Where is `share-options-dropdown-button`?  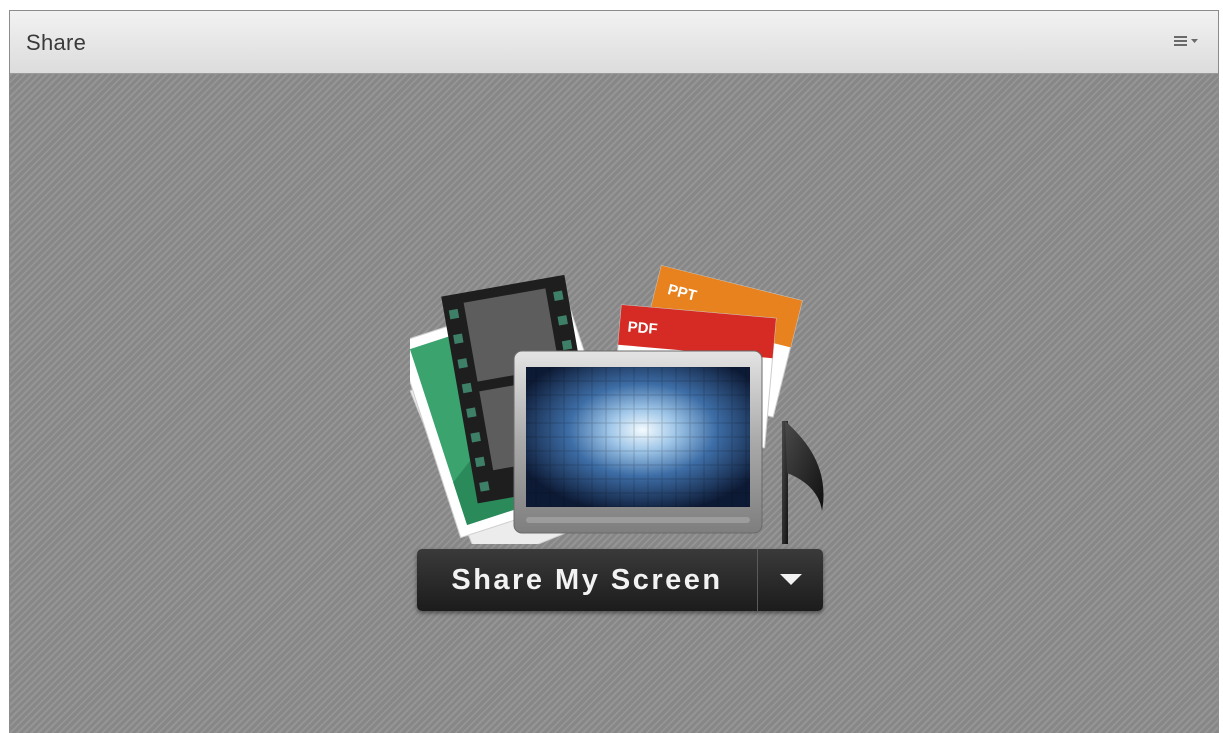
share-options-dropdown-button is located at coordinates (790, 580).